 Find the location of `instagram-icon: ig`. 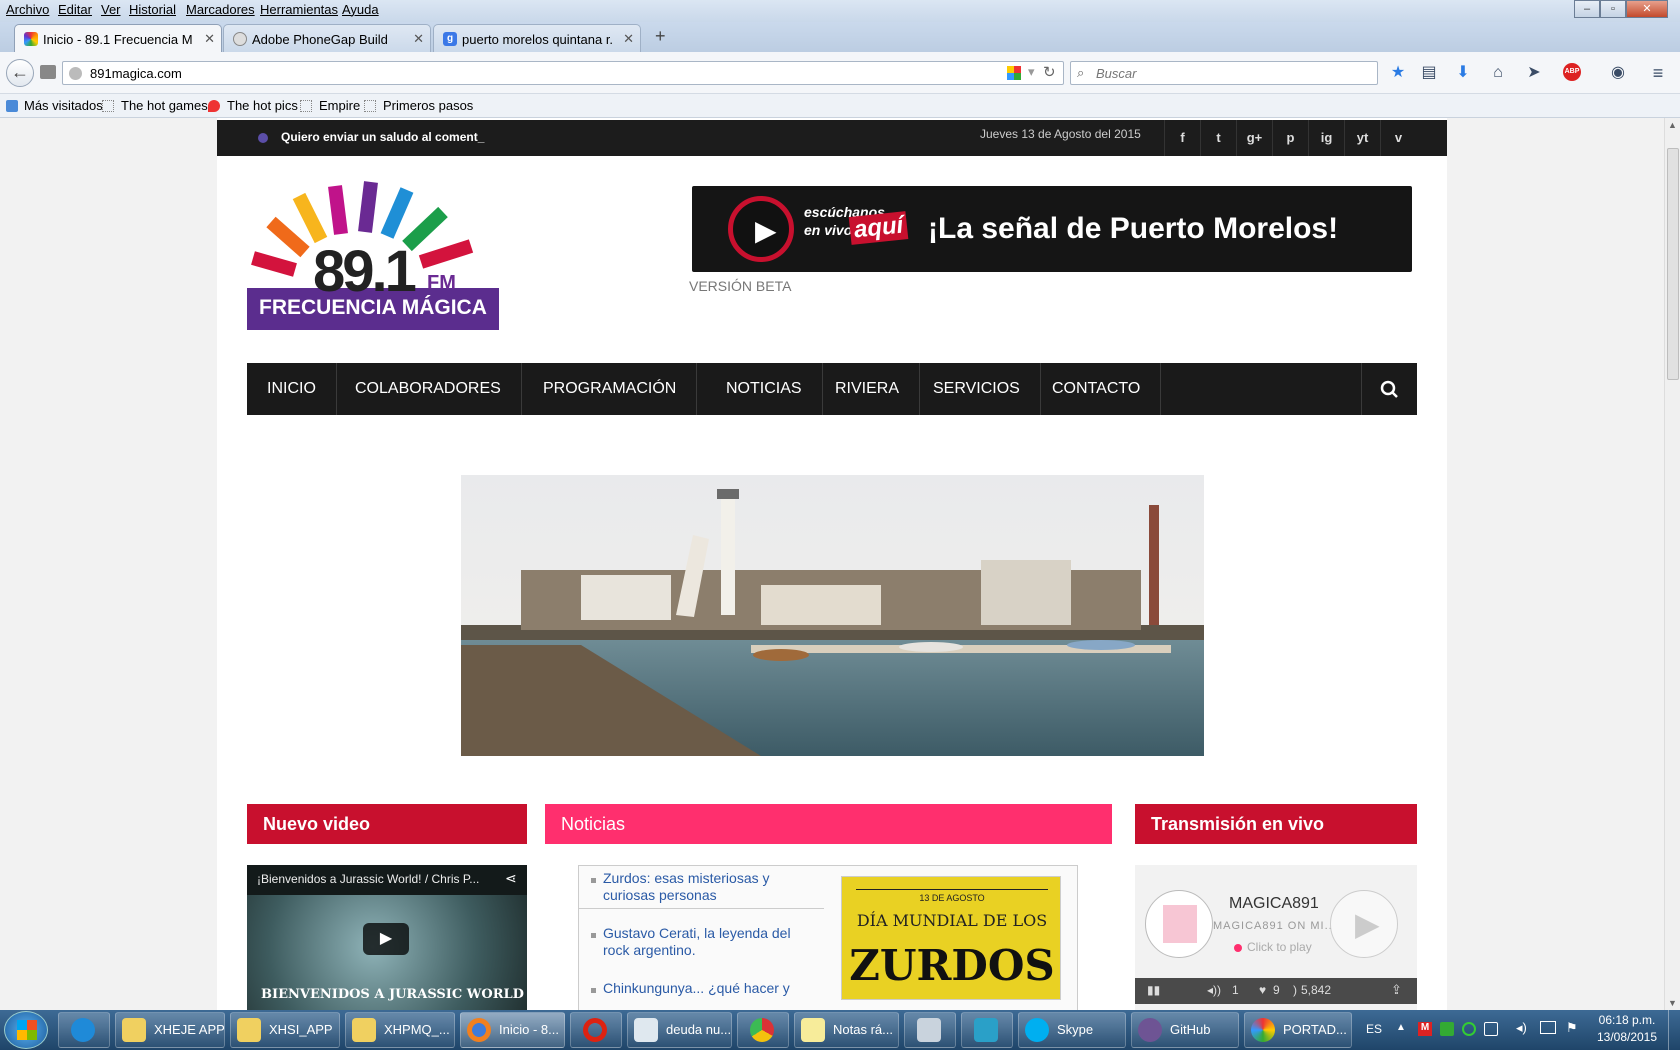

instagram-icon: ig is located at coordinates (1326, 138).